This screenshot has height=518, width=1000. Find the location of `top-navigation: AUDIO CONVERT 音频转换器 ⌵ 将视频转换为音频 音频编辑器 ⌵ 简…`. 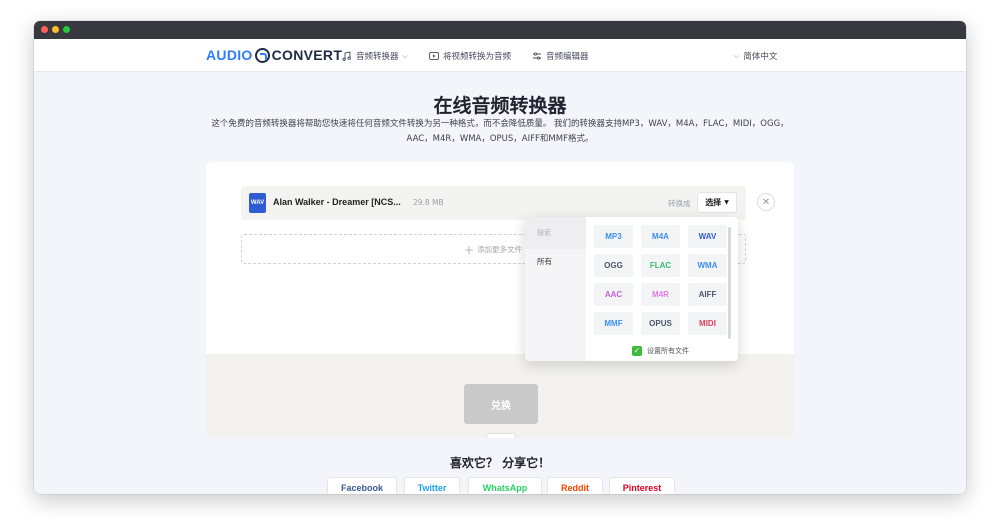

top-navigation: AUDIO CONVERT 音频转换器 ⌵ 将视频转换为音频 音频编辑器 ⌵ 简… is located at coordinates (500, 55).